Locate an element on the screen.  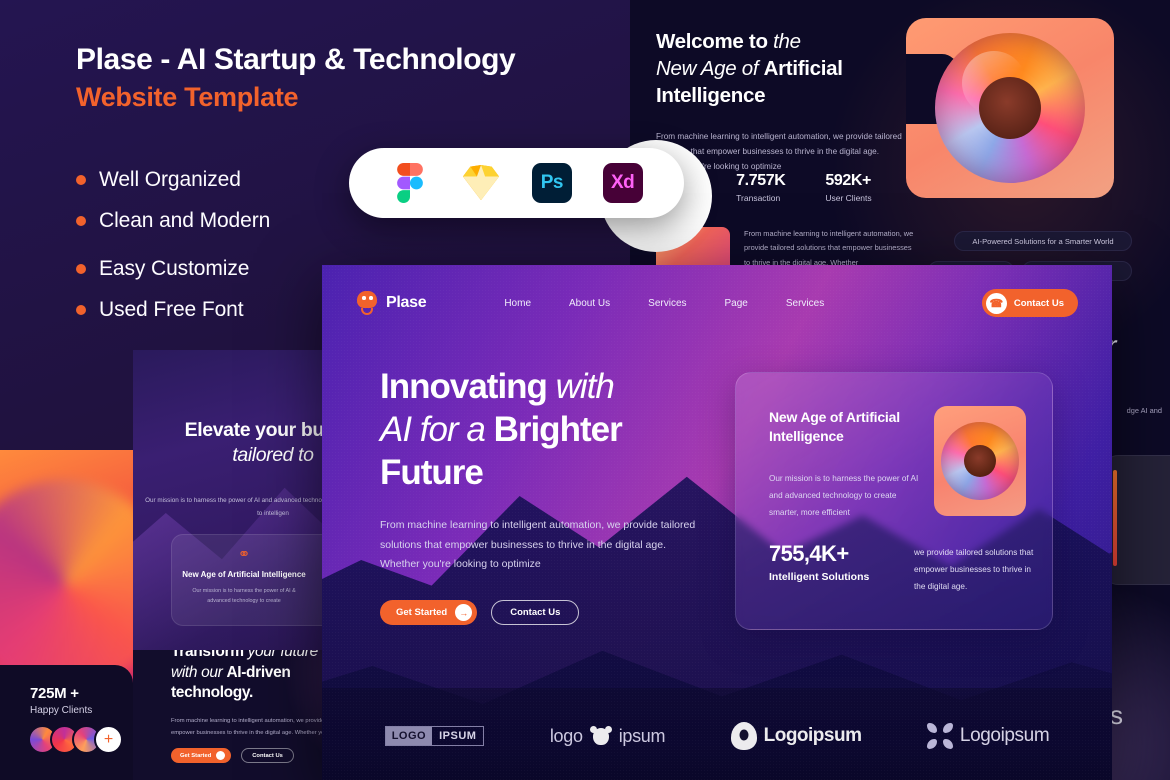
get-started-button: Get Started is located at coordinates (201, 755).